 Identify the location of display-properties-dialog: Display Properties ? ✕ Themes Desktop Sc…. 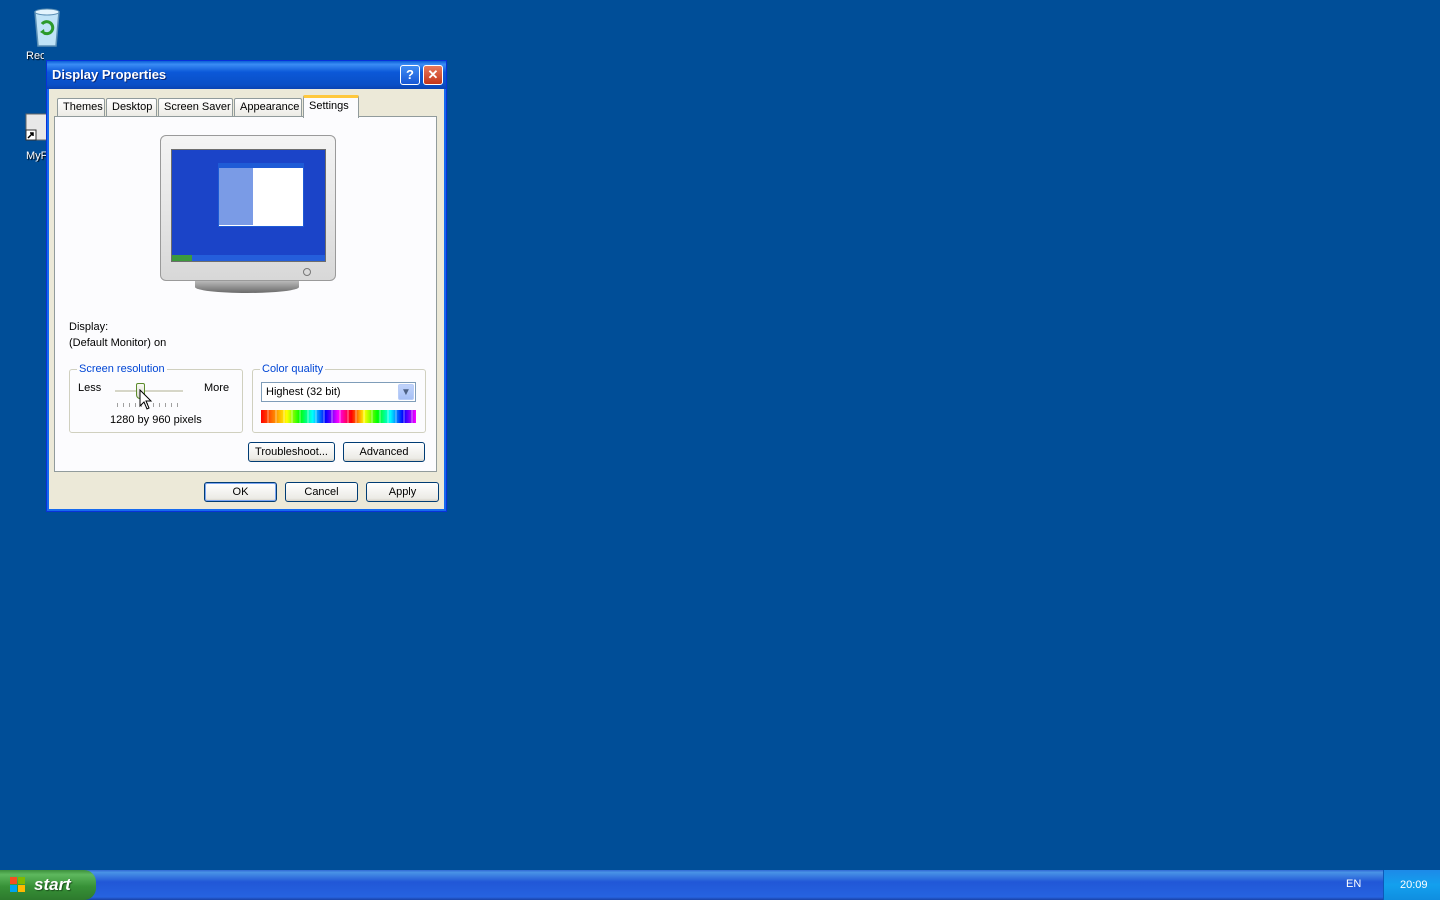
(246, 286).